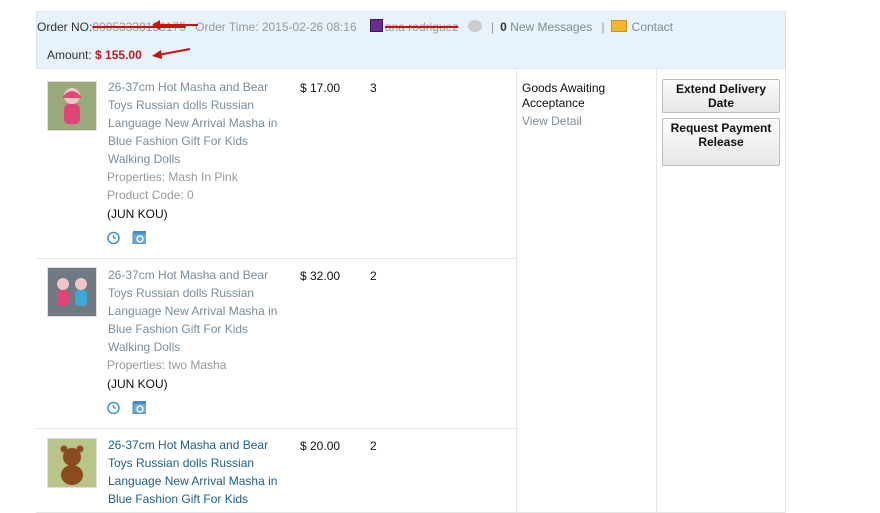 This screenshot has width=880, height=513. I want to click on item-price: $ 32.00, so click(320, 276).